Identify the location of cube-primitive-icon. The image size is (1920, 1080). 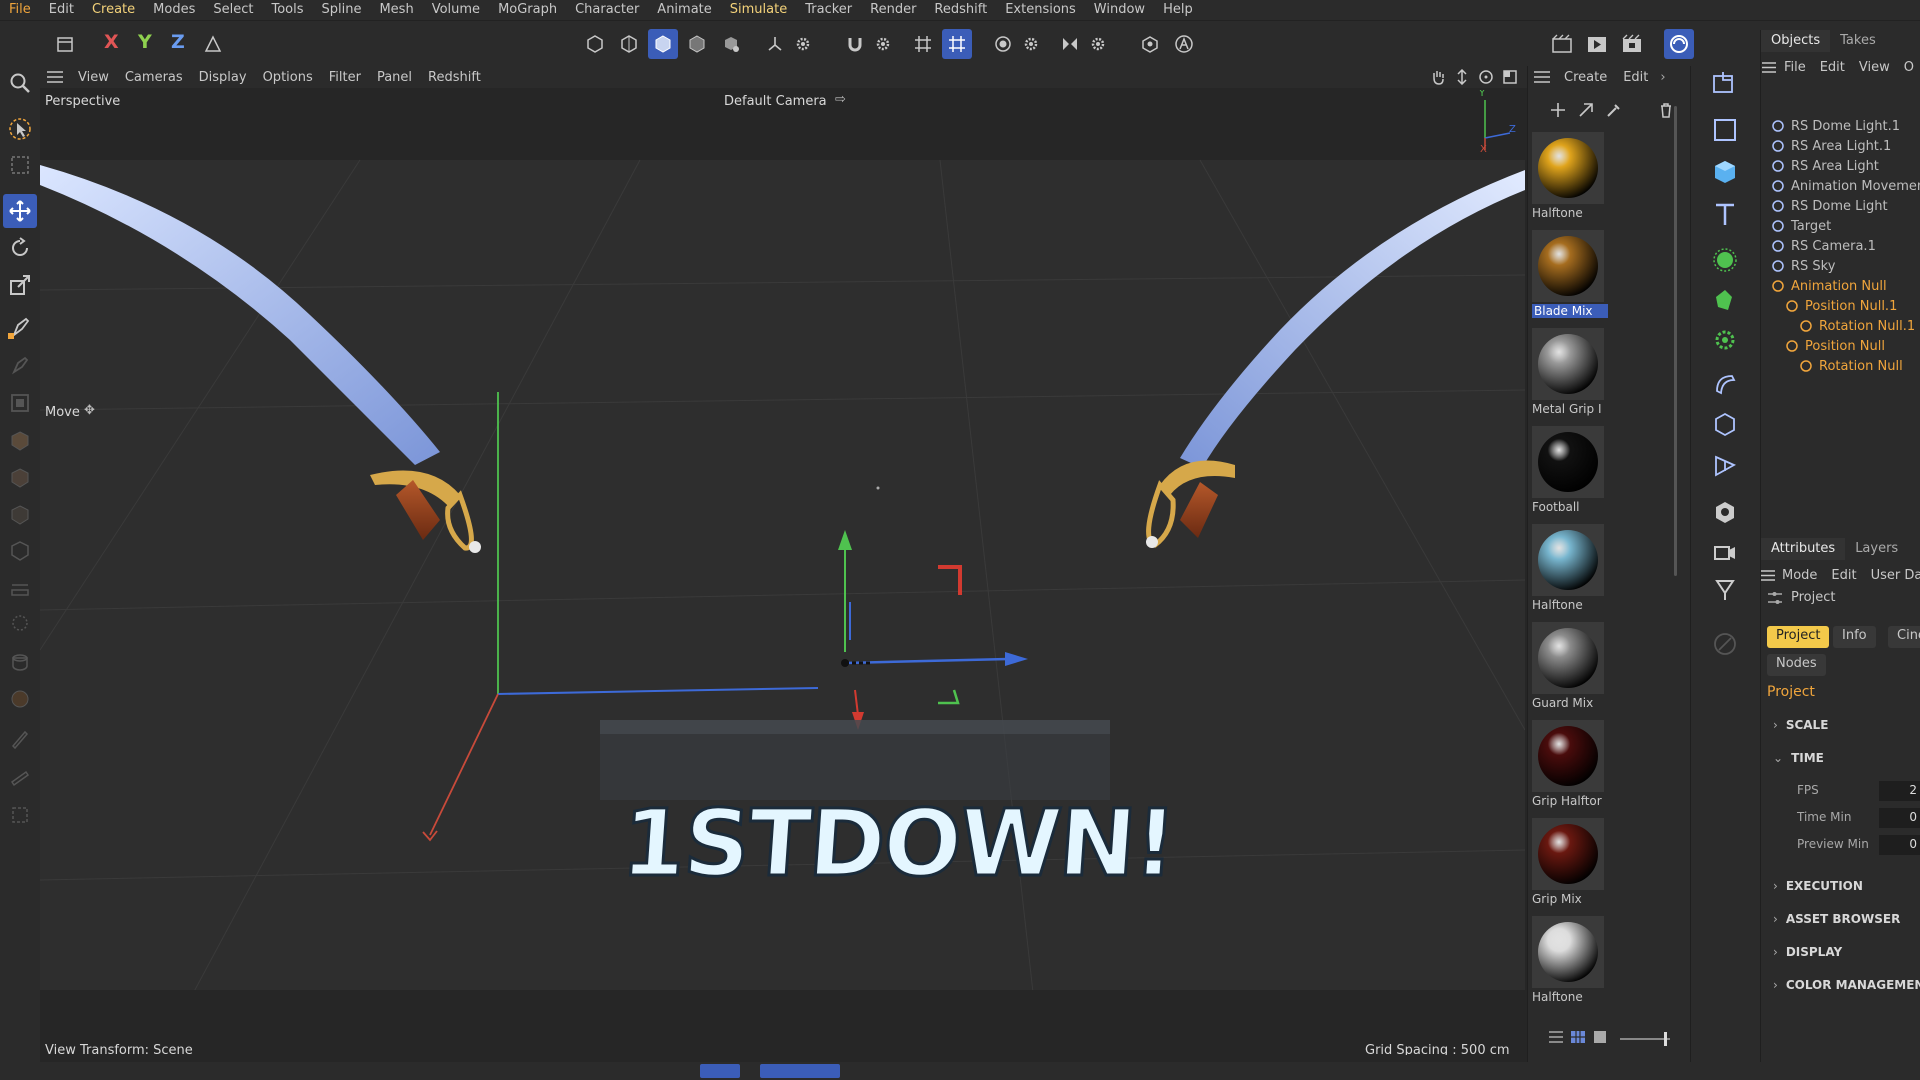
(1725, 130).